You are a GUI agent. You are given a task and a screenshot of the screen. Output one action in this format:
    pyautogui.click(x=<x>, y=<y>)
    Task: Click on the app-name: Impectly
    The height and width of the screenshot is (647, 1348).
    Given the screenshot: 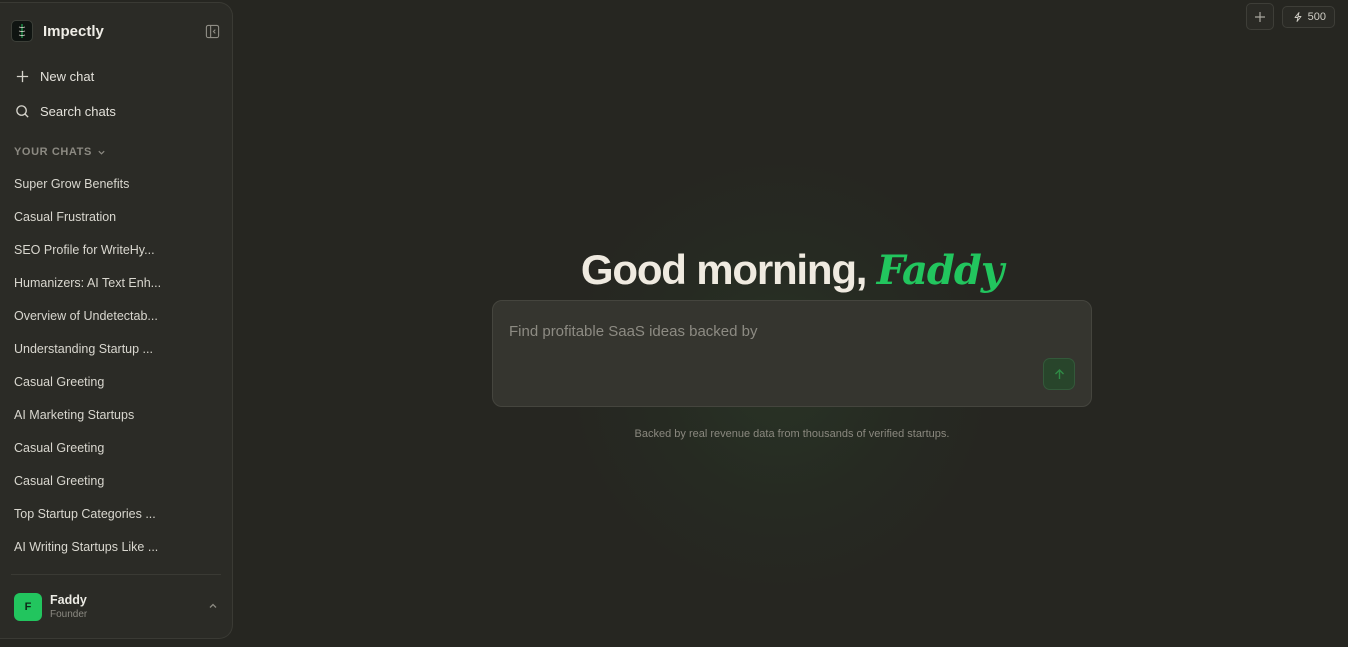 What is the action you would take?
    pyautogui.click(x=73, y=31)
    